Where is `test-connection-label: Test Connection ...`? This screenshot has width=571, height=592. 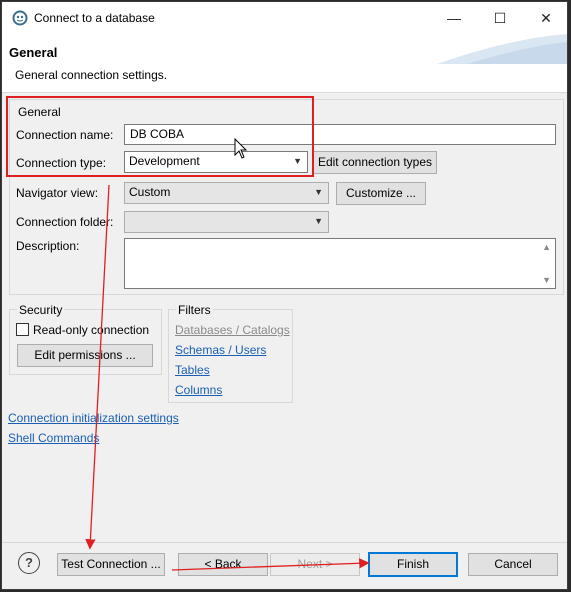 test-connection-label: Test Connection ... is located at coordinates (111, 564).